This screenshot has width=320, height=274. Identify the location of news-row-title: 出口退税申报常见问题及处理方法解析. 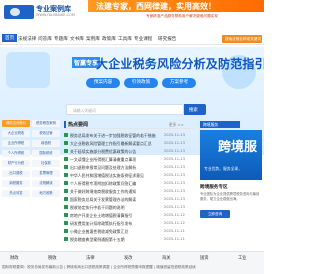
(115, 168).